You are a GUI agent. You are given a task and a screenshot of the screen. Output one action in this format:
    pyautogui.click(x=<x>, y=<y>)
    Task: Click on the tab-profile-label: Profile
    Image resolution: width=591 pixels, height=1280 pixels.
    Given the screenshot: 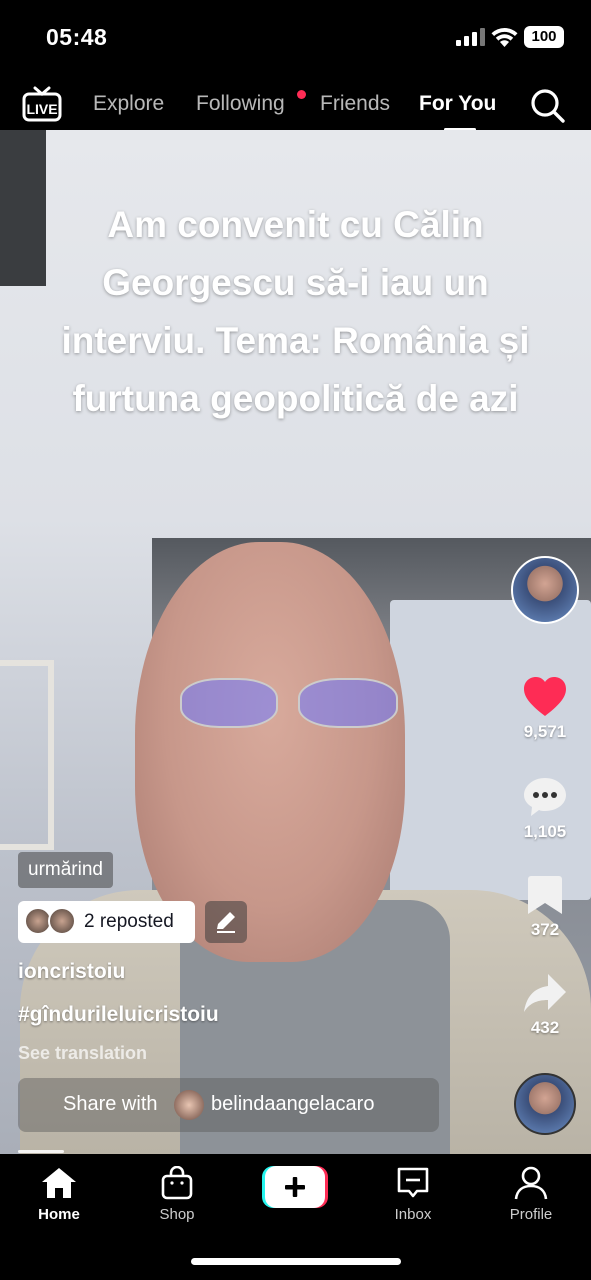 What is the action you would take?
    pyautogui.click(x=531, y=1214)
    